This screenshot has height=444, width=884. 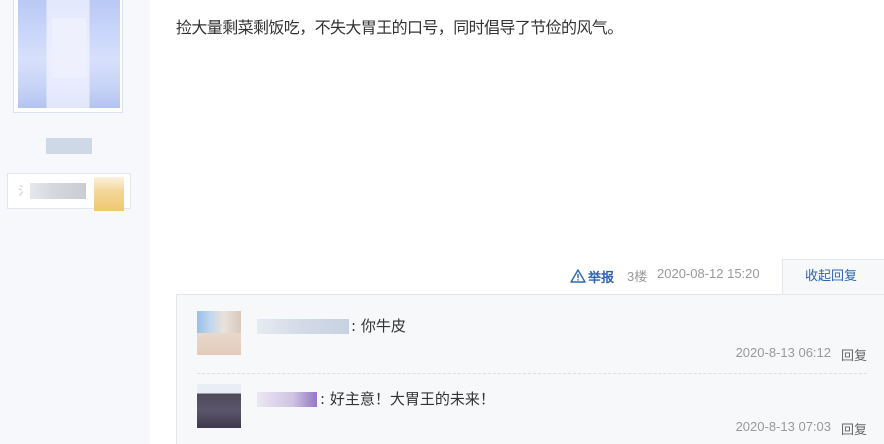 I want to click on report-link: 举报, so click(x=592, y=276).